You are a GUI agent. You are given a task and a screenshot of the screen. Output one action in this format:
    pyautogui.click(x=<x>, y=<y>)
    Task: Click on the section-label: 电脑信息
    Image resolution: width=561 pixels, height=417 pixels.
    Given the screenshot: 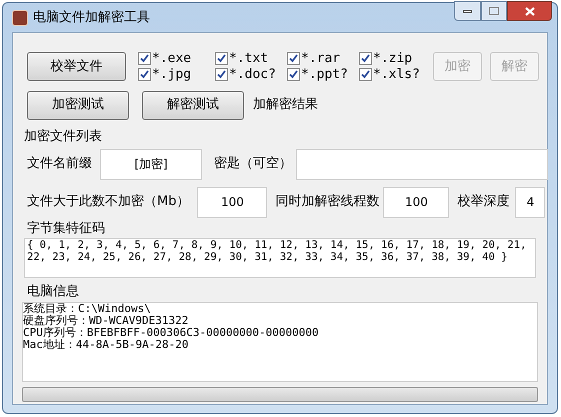 What is the action you would take?
    pyautogui.click(x=53, y=292)
    